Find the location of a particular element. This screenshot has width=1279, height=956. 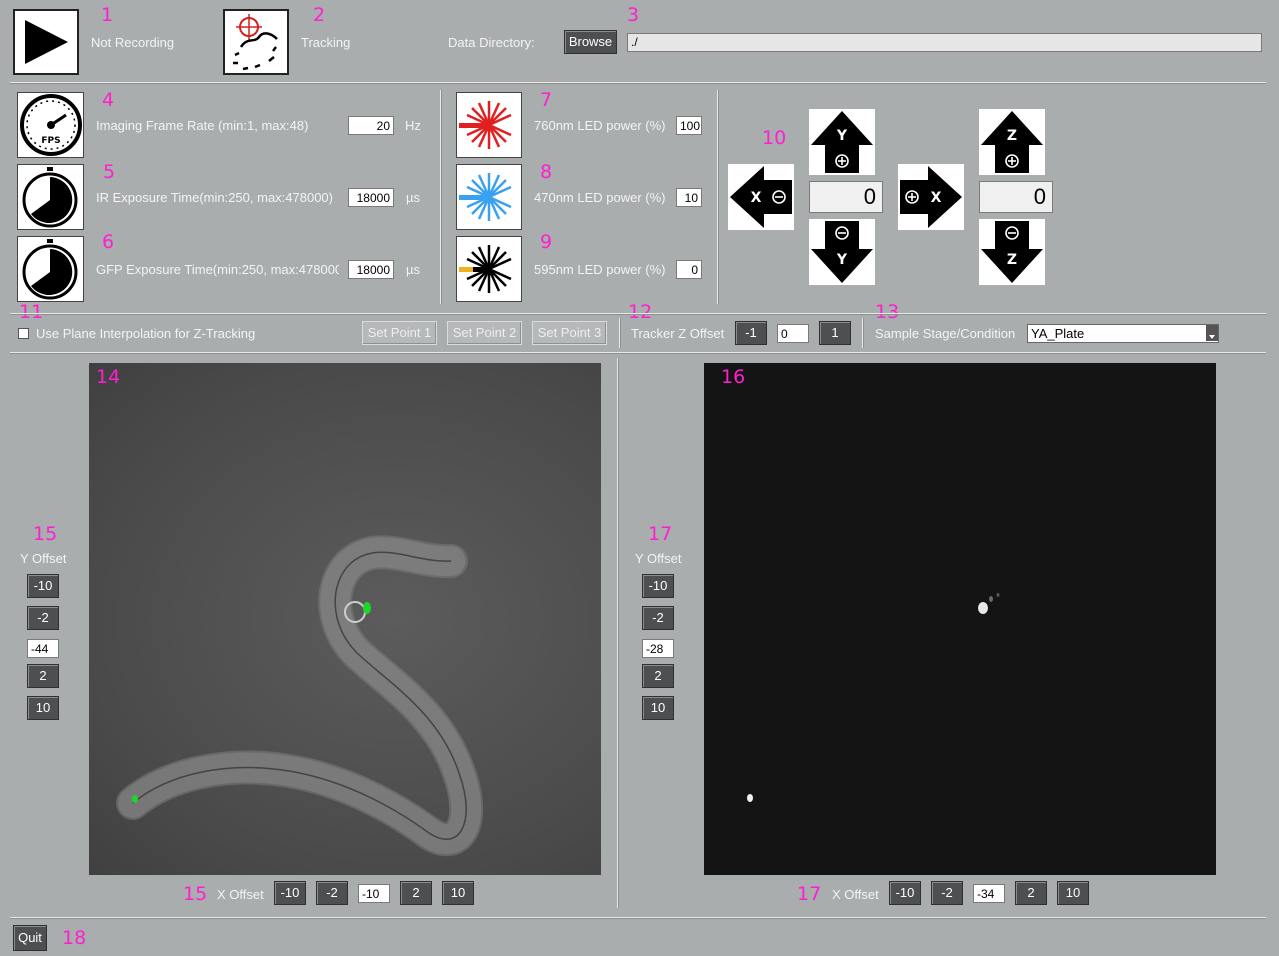

tracking-target-icon is located at coordinates (255, 42).